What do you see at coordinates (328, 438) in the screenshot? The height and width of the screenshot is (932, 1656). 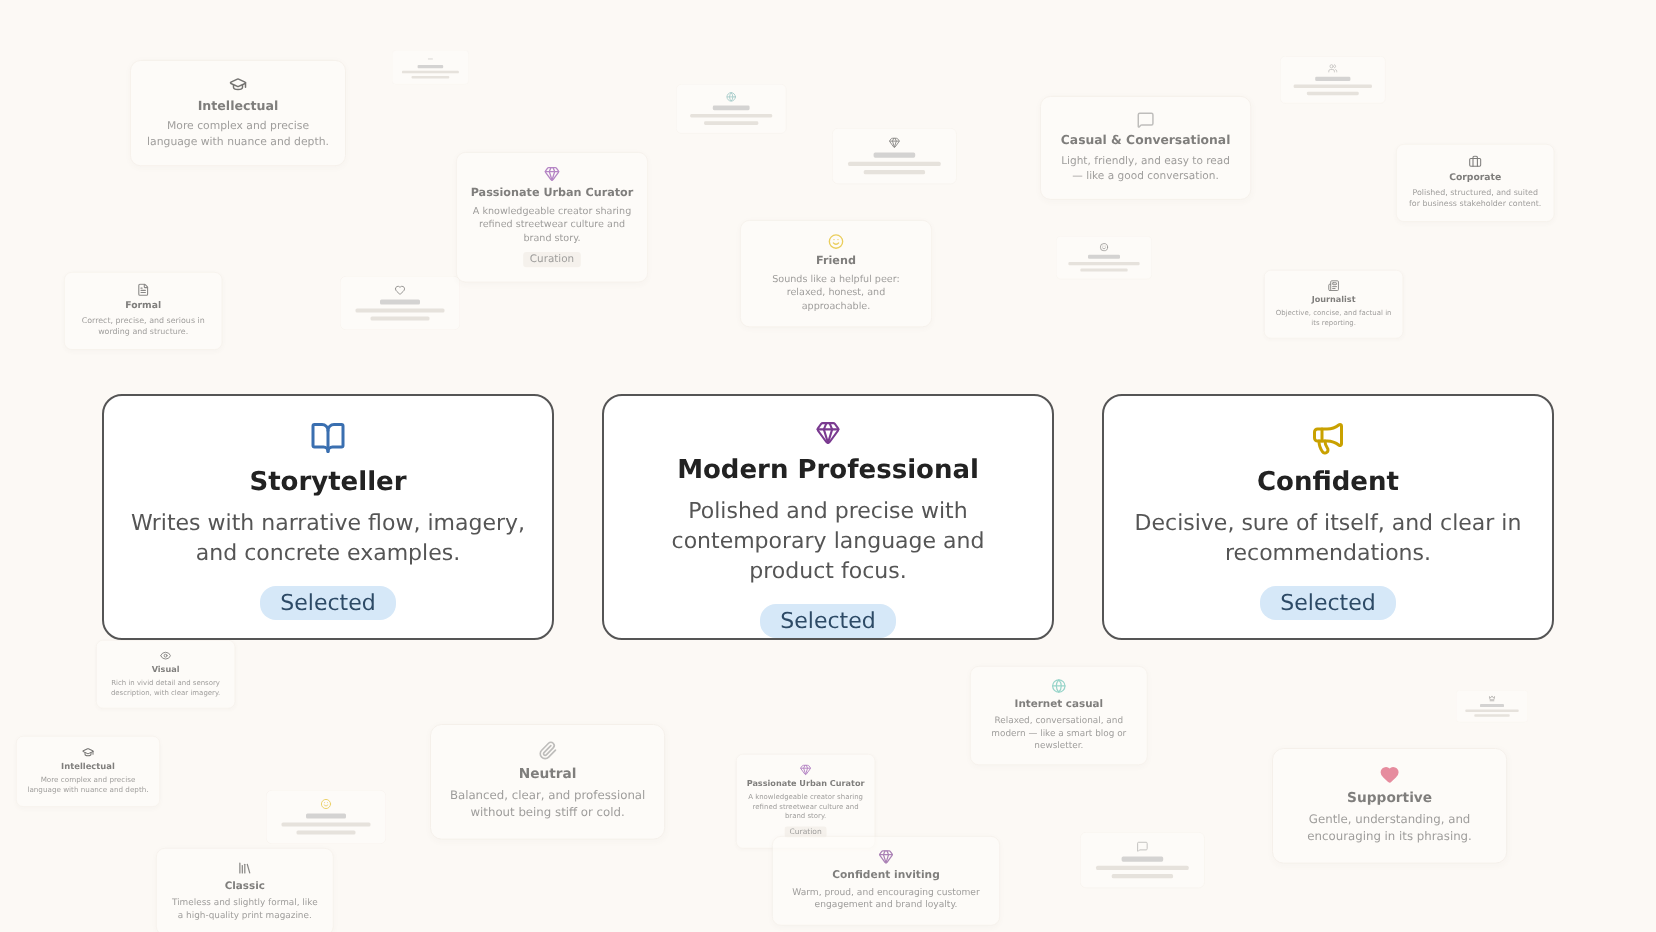 I see `book-icon` at bounding box center [328, 438].